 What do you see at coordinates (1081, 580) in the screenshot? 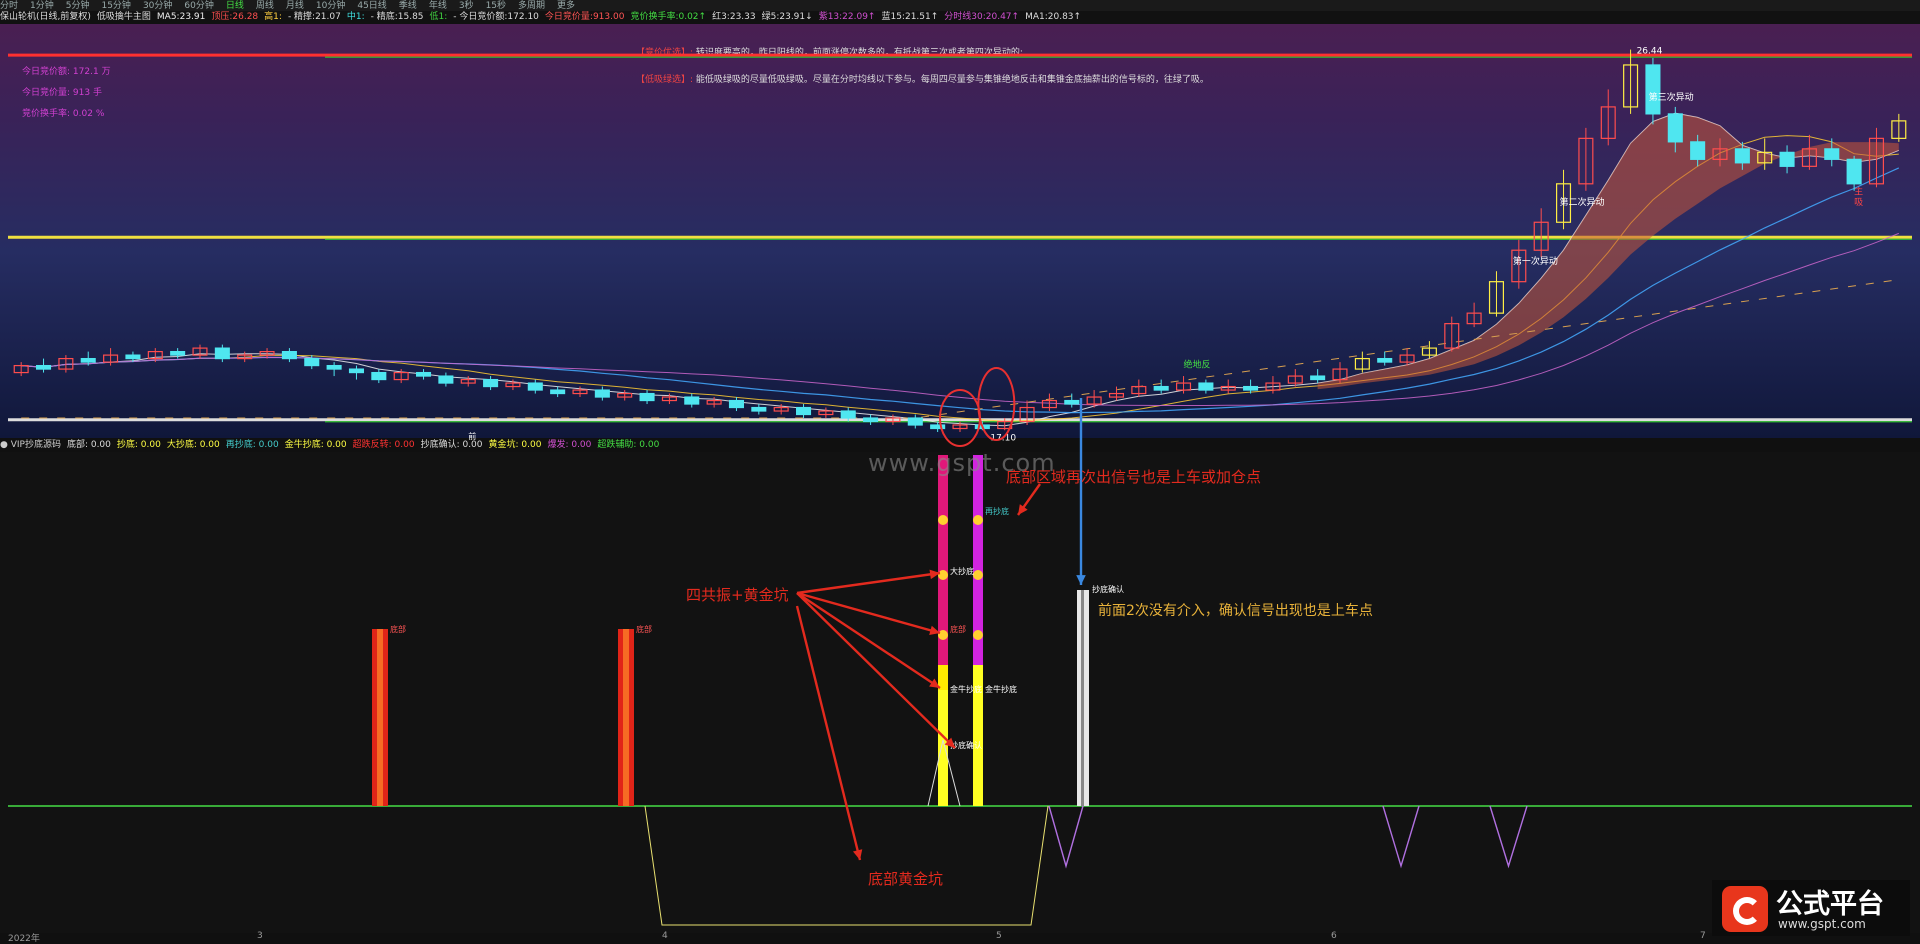
I see `arrow-confirm-head` at bounding box center [1081, 580].